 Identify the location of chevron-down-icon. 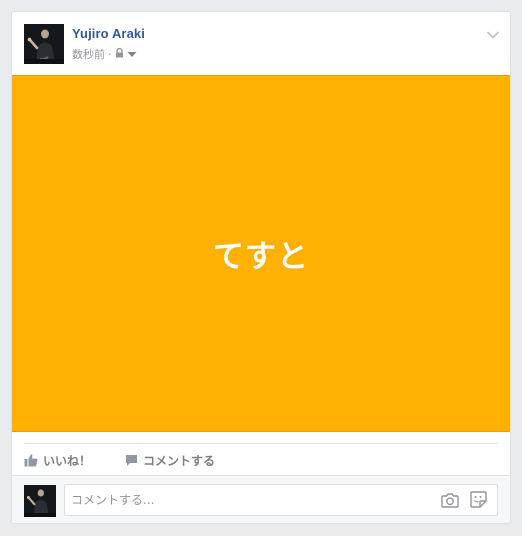
(493, 32).